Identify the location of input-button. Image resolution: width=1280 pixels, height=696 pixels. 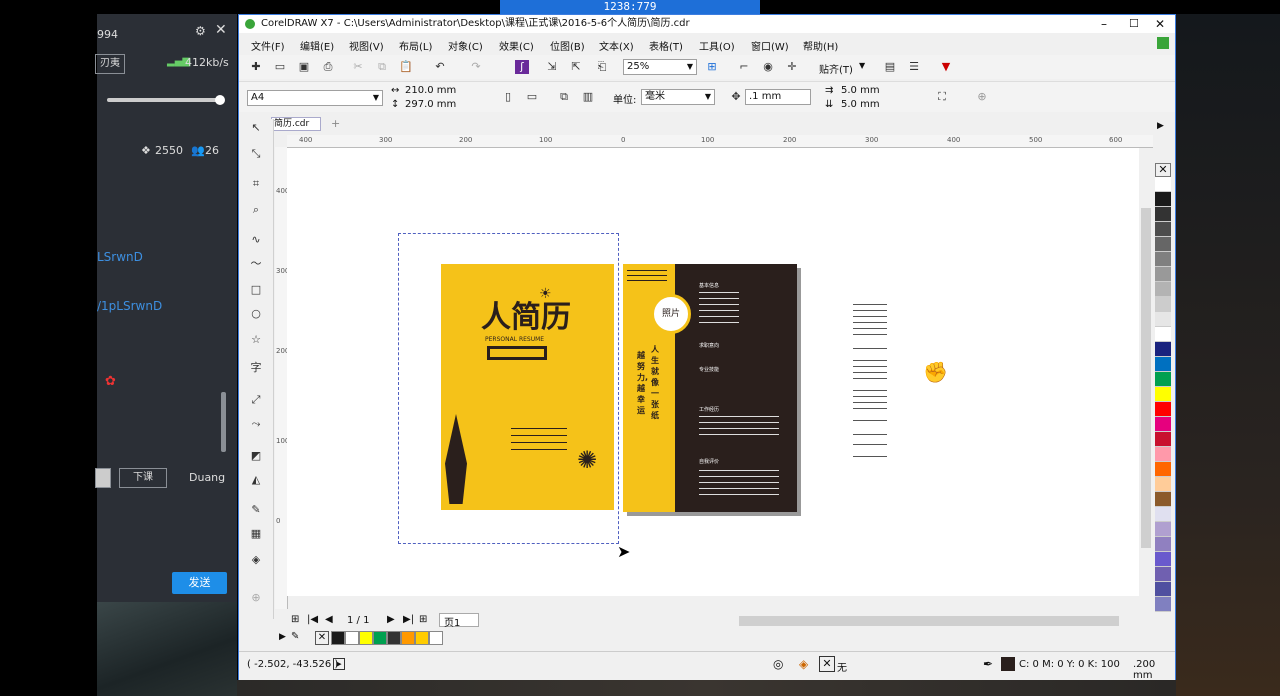
(103, 478).